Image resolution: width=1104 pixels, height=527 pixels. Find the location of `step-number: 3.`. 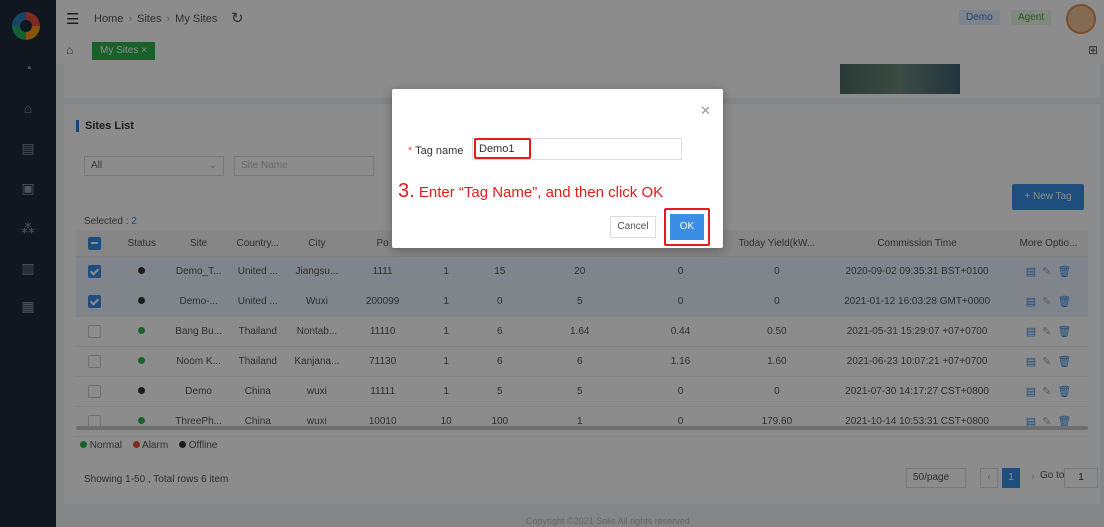

step-number: 3. is located at coordinates (406, 191).